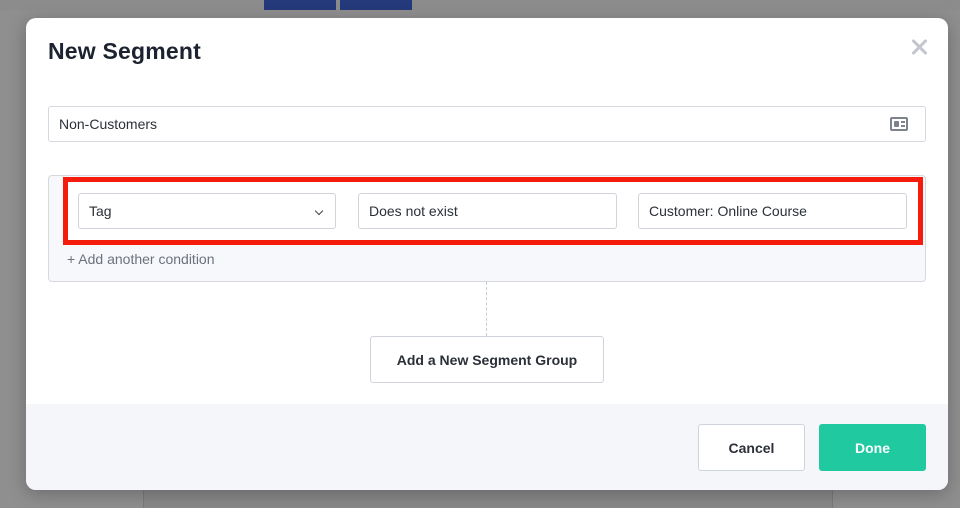  I want to click on add-segment-group-button: Add a New Segment Group, so click(487, 359).